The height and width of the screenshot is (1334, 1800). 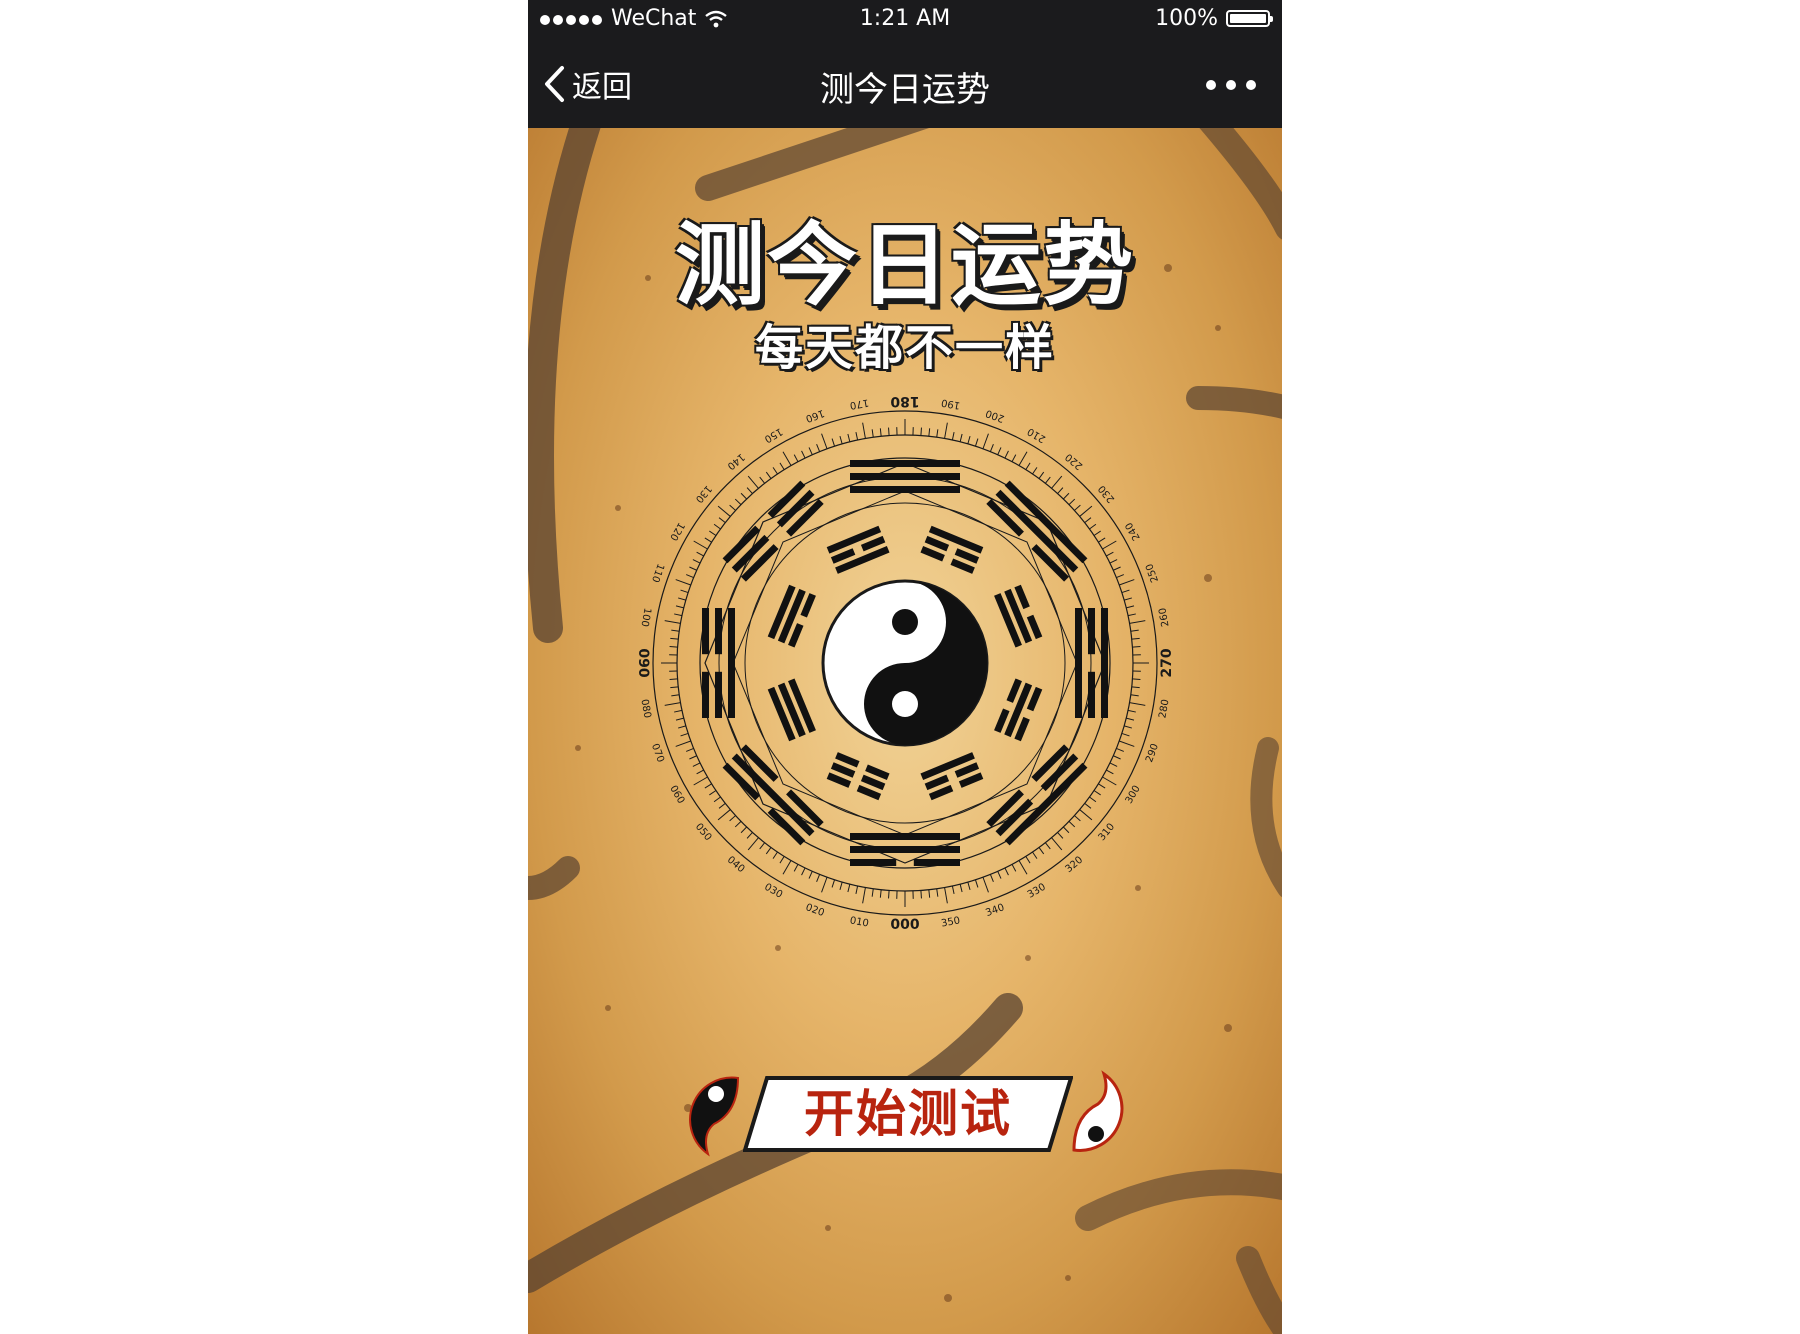 I want to click on compass-degree-label: 180, so click(x=904, y=401).